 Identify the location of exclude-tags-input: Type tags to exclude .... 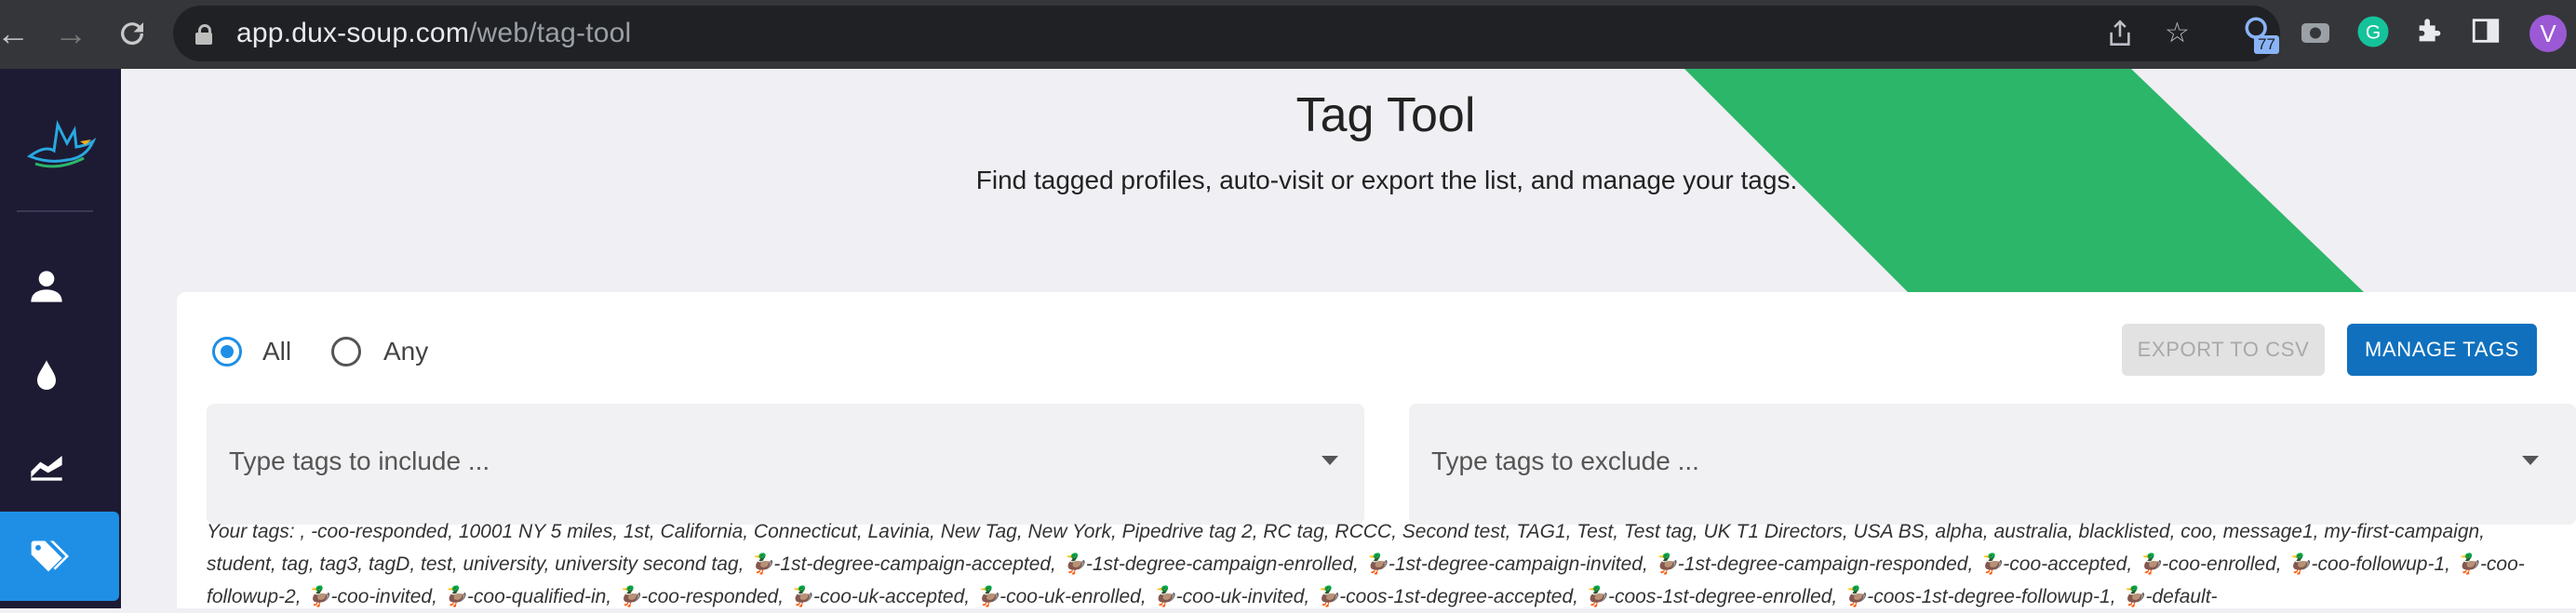
(1992, 464).